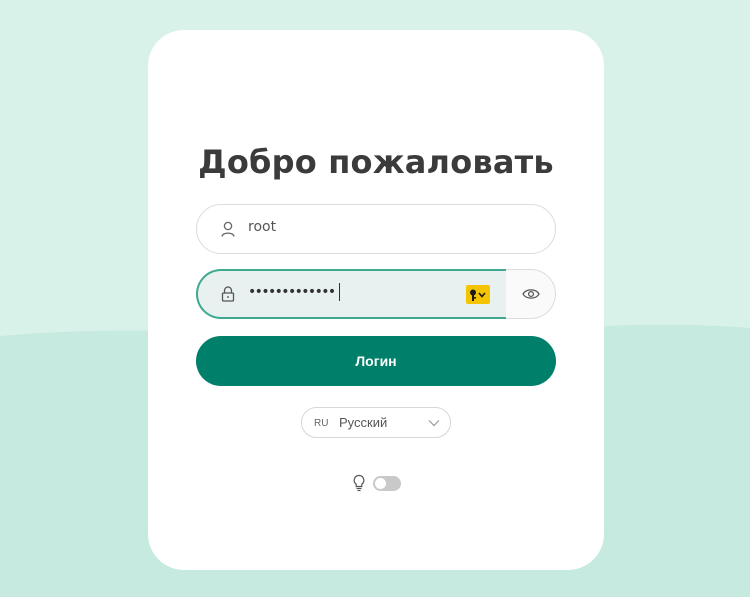  I want to click on theme-toggle, so click(387, 483).